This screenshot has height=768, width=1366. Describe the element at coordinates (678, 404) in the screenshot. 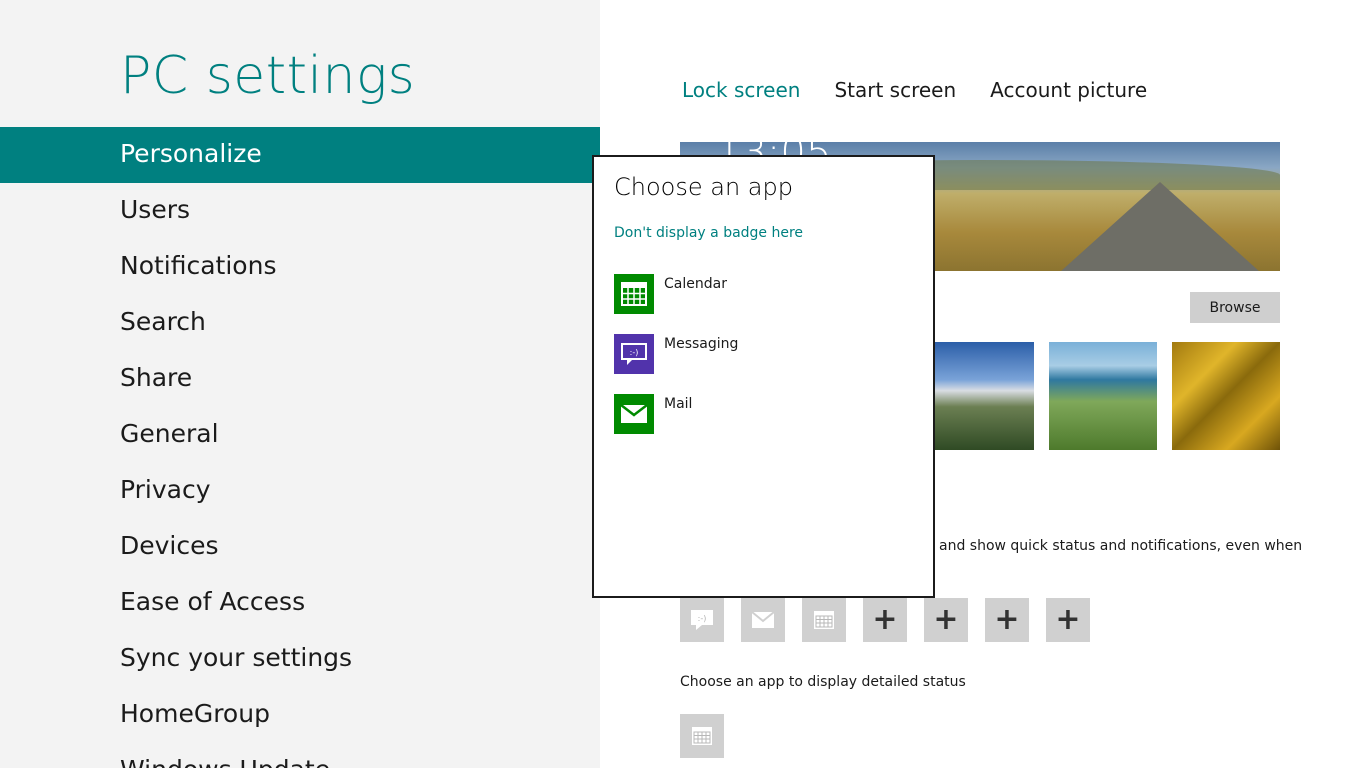

I see `app-name-mail: Mail` at that location.